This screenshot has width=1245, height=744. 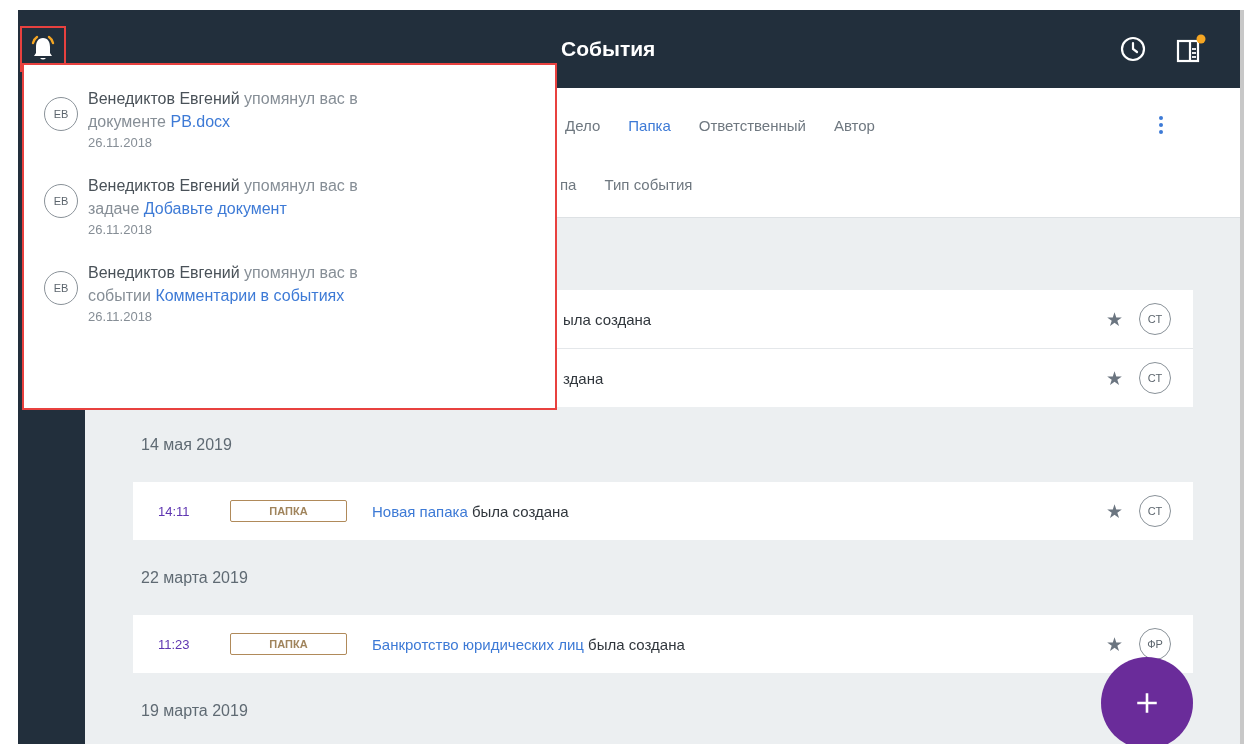 What do you see at coordinates (194, 710) in the screenshot?
I see `date-heading: 19 марта 2019` at bounding box center [194, 710].